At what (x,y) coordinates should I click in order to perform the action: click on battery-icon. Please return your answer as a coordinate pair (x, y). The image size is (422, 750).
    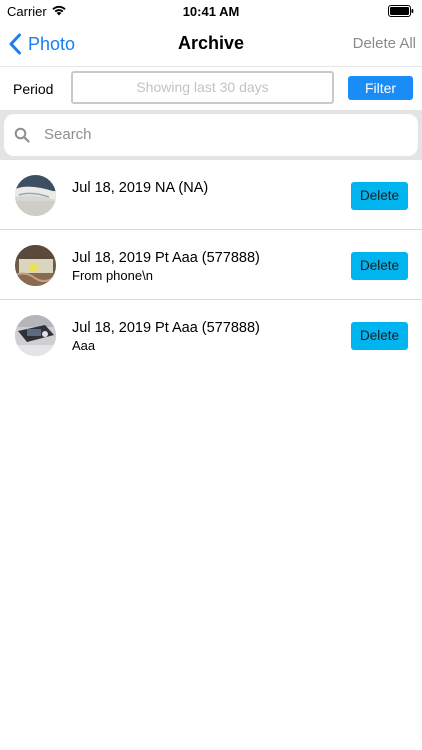
    Looking at the image, I should click on (401, 11).